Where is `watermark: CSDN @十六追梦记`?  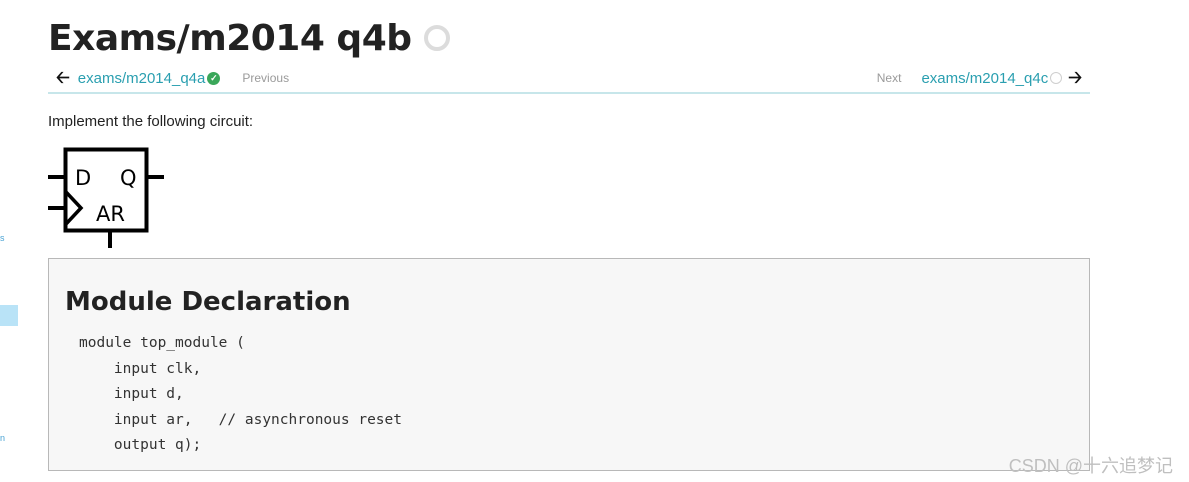
watermark: CSDN @十六追梦记 is located at coordinates (1090, 466).